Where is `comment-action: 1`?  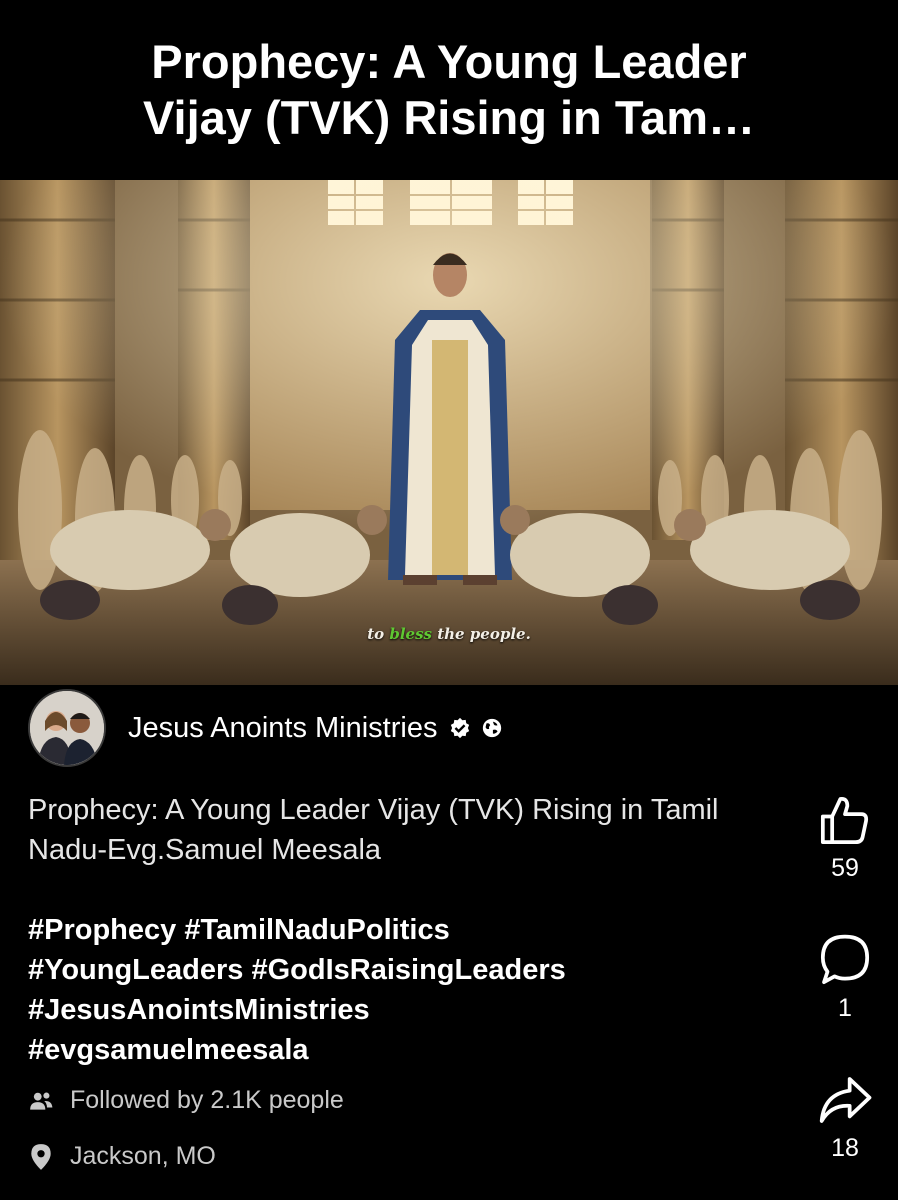 comment-action: 1 is located at coordinates (845, 977).